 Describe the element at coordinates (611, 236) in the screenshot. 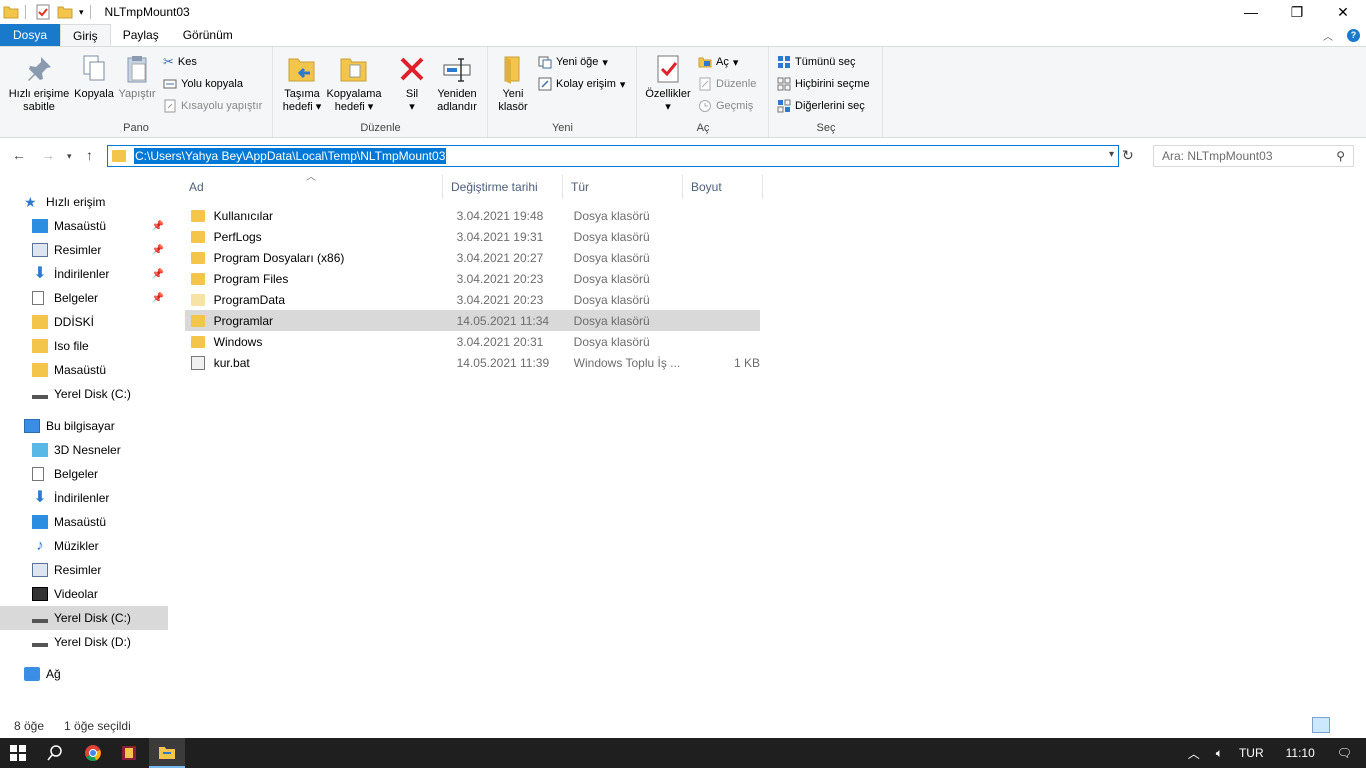

I see `file-type: Dosya klasörü` at that location.